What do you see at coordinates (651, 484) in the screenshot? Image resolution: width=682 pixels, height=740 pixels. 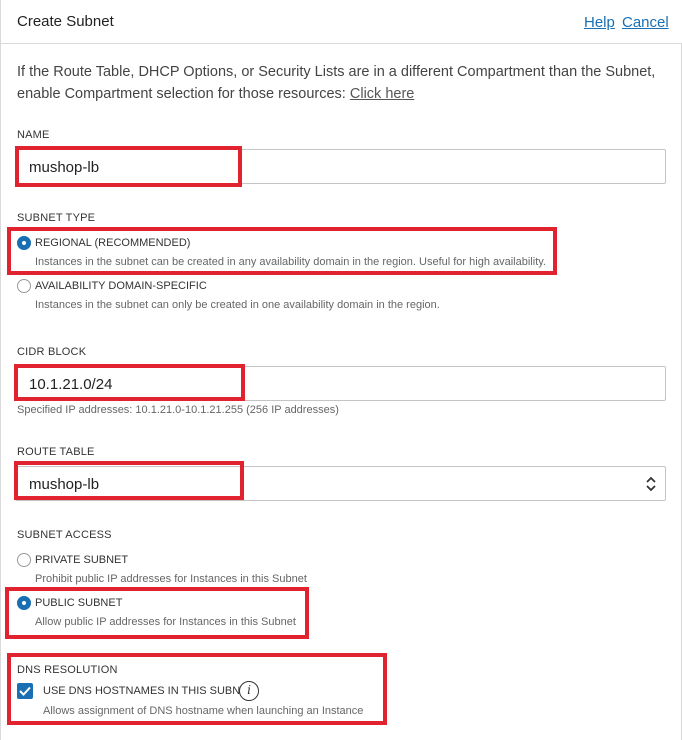 I see `select-arrows-icon` at bounding box center [651, 484].